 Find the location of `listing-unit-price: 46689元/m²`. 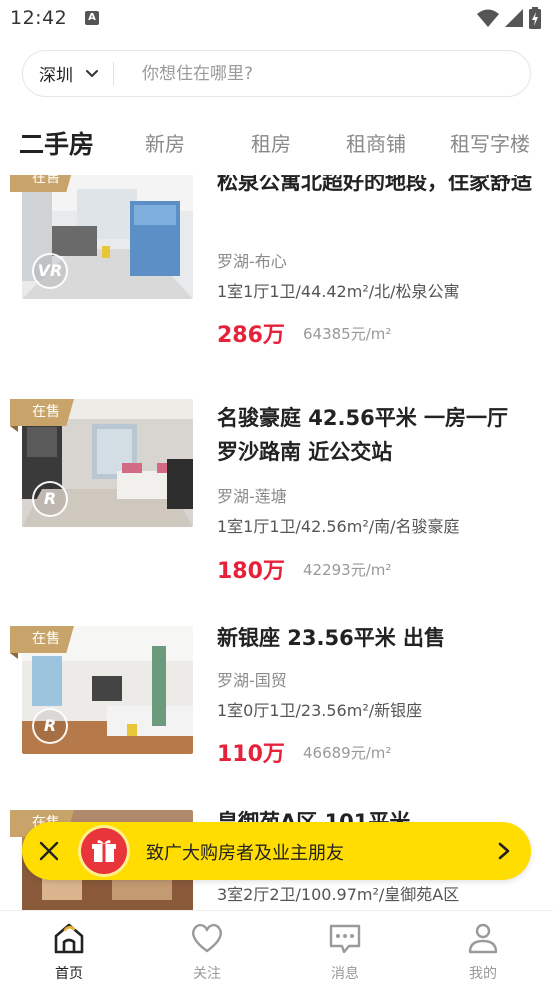

listing-unit-price: 46689元/m² is located at coordinates (347, 753).